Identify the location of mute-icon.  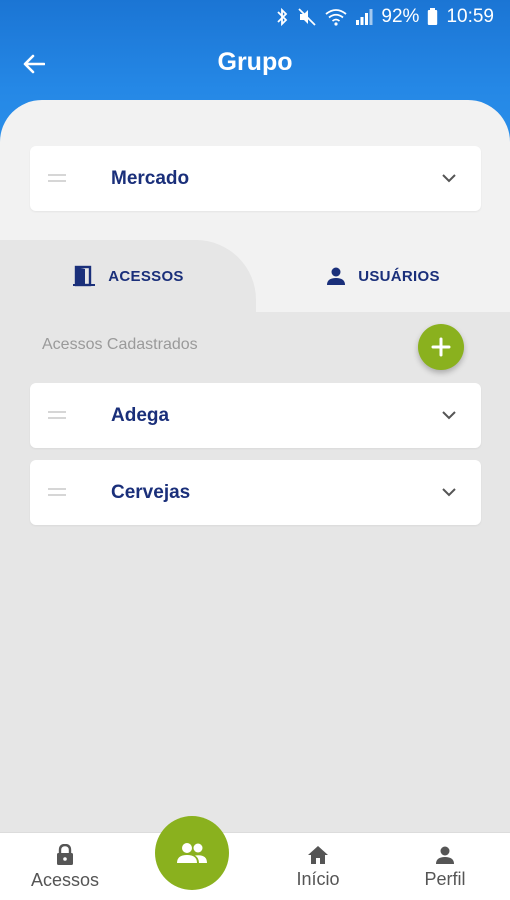
(307, 17).